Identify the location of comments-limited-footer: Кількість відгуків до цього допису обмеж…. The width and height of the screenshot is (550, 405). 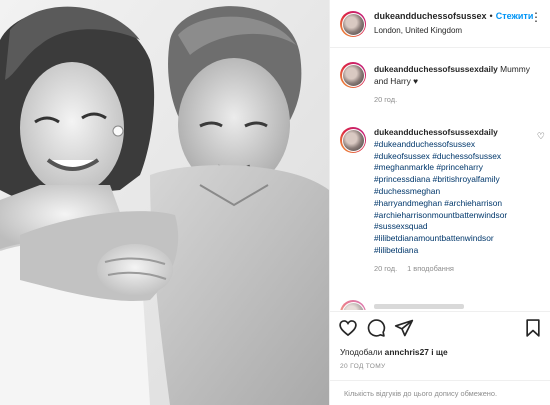
(440, 392).